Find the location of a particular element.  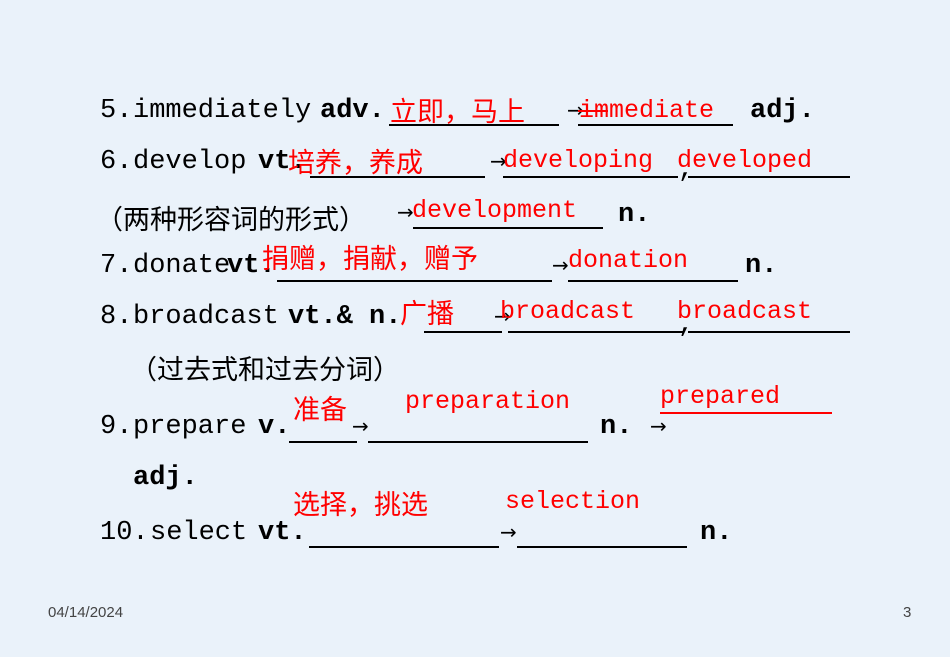

item-6-answer-cn: 培养，养成 is located at coordinates (355, 163).